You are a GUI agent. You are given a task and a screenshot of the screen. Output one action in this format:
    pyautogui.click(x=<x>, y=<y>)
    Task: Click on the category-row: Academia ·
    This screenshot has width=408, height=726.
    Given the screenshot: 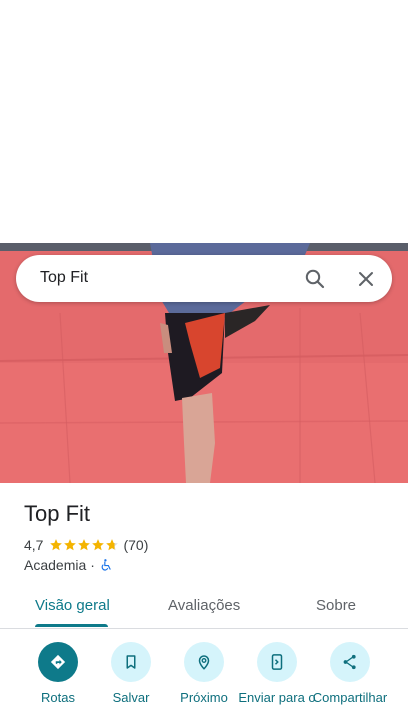 What is the action you would take?
    pyautogui.click(x=68, y=565)
    